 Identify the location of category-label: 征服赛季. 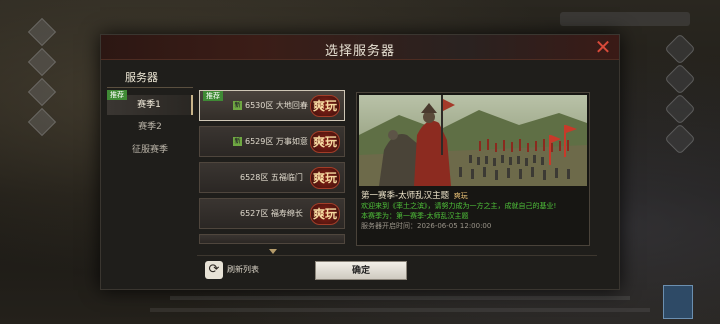
(149, 150).